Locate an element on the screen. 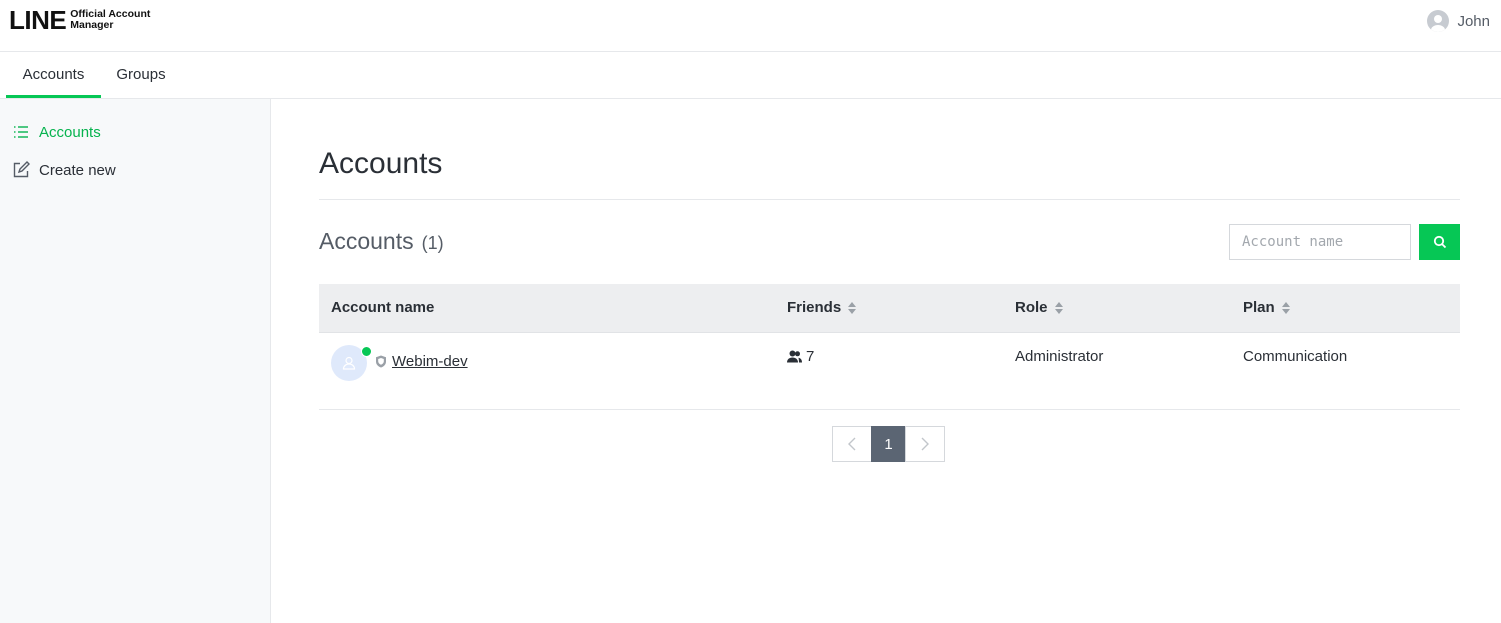 This screenshot has height=623, width=1501. page-title: Accounts is located at coordinates (381, 163).